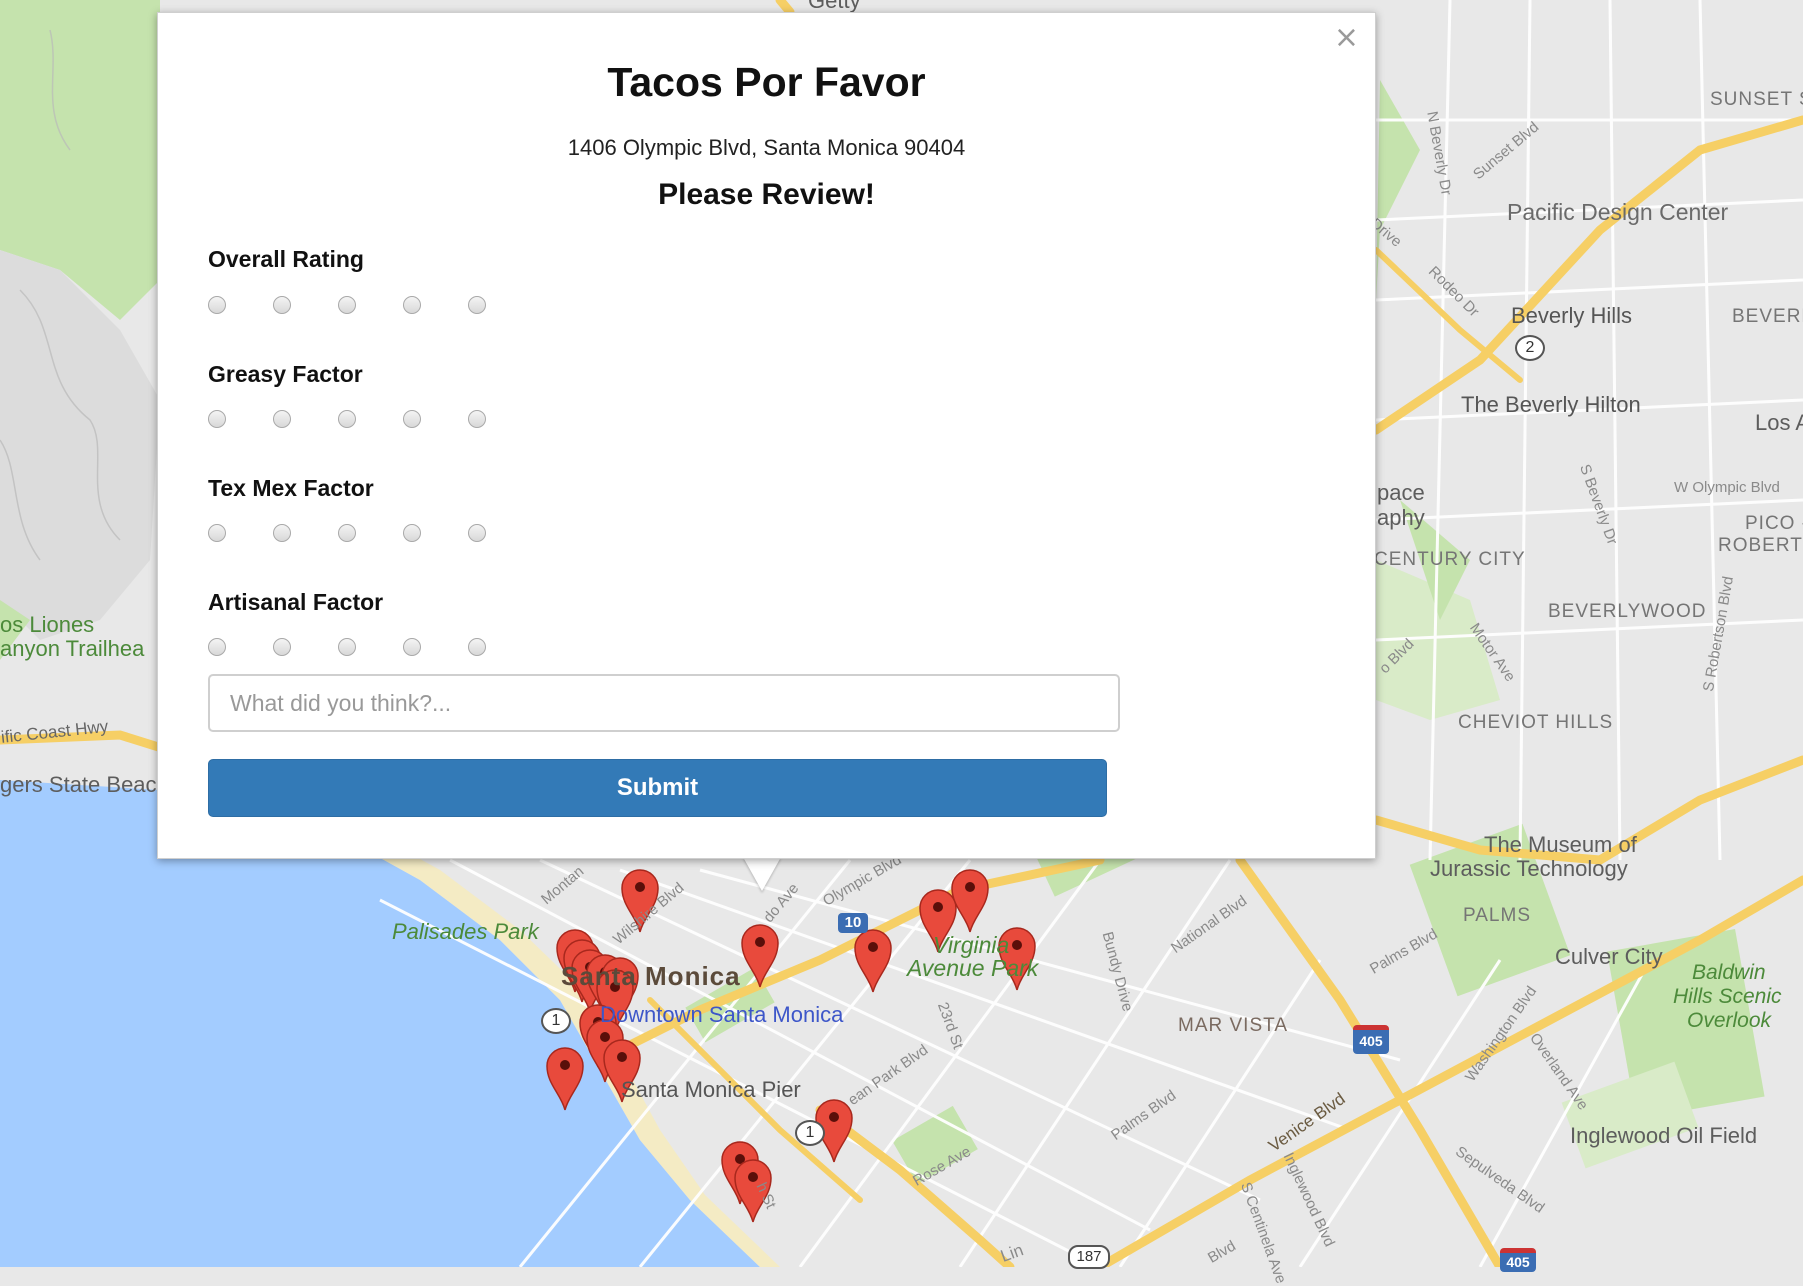 This screenshot has width=1803, height=1286. What do you see at coordinates (657, 788) in the screenshot?
I see `submit-button: Submit` at bounding box center [657, 788].